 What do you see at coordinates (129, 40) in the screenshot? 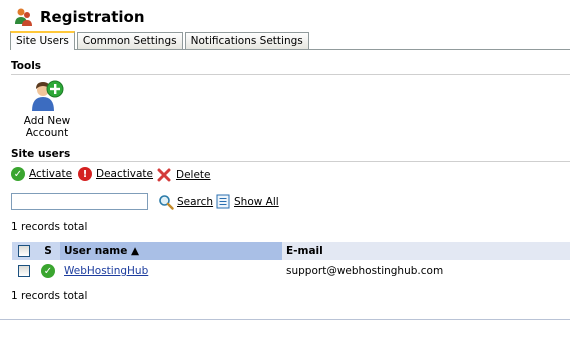
I see `tab-common-settings: Common Settings` at bounding box center [129, 40].